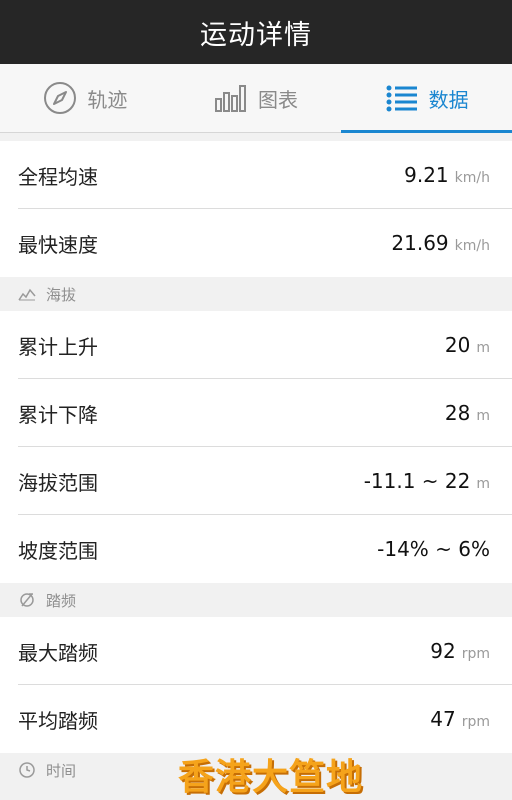  I want to click on row-value-group: -14% ~ 6%, so click(433, 549).